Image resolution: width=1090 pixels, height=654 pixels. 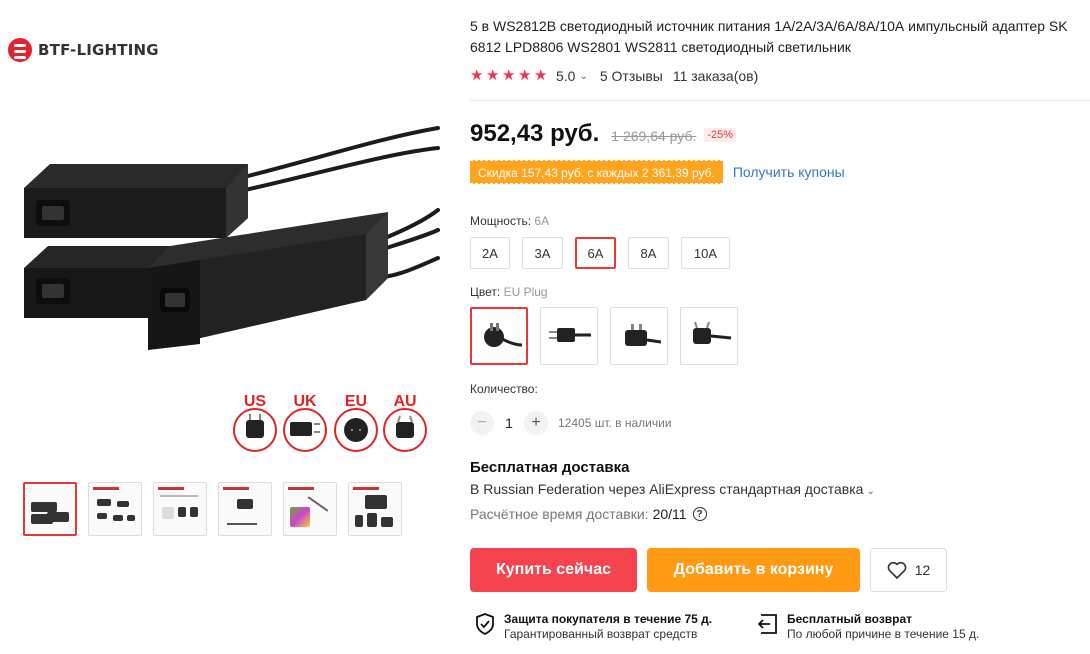 I want to click on color-option-uk-plug, so click(x=639, y=336).